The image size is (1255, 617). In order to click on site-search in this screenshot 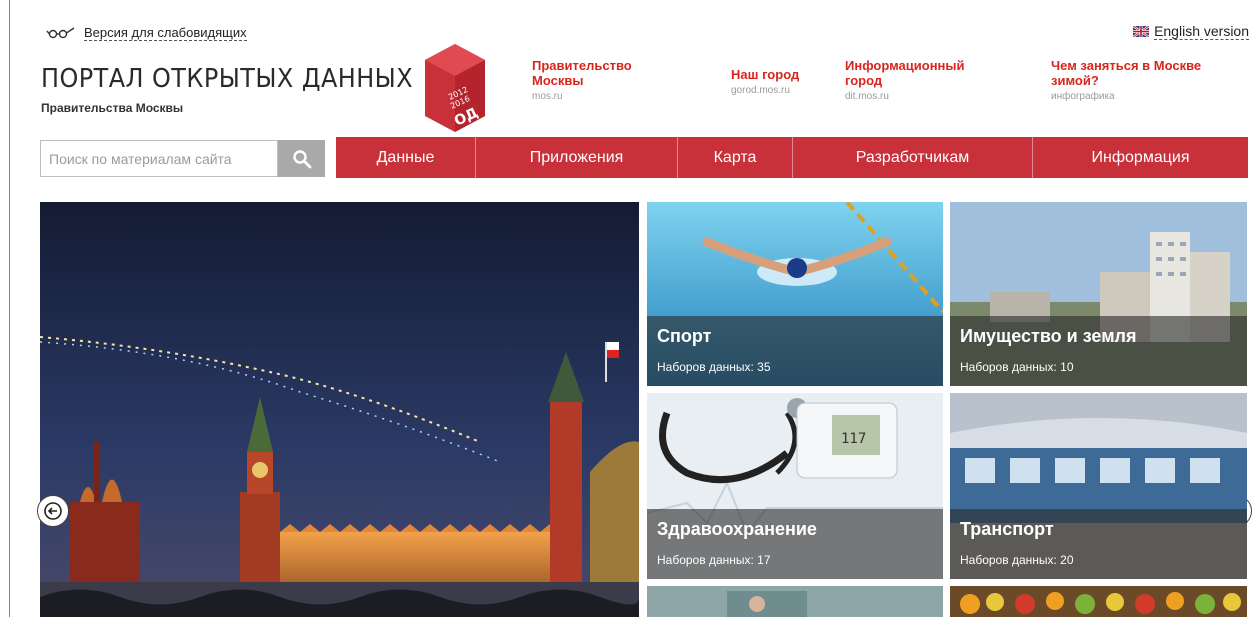, I will do `click(182, 158)`.